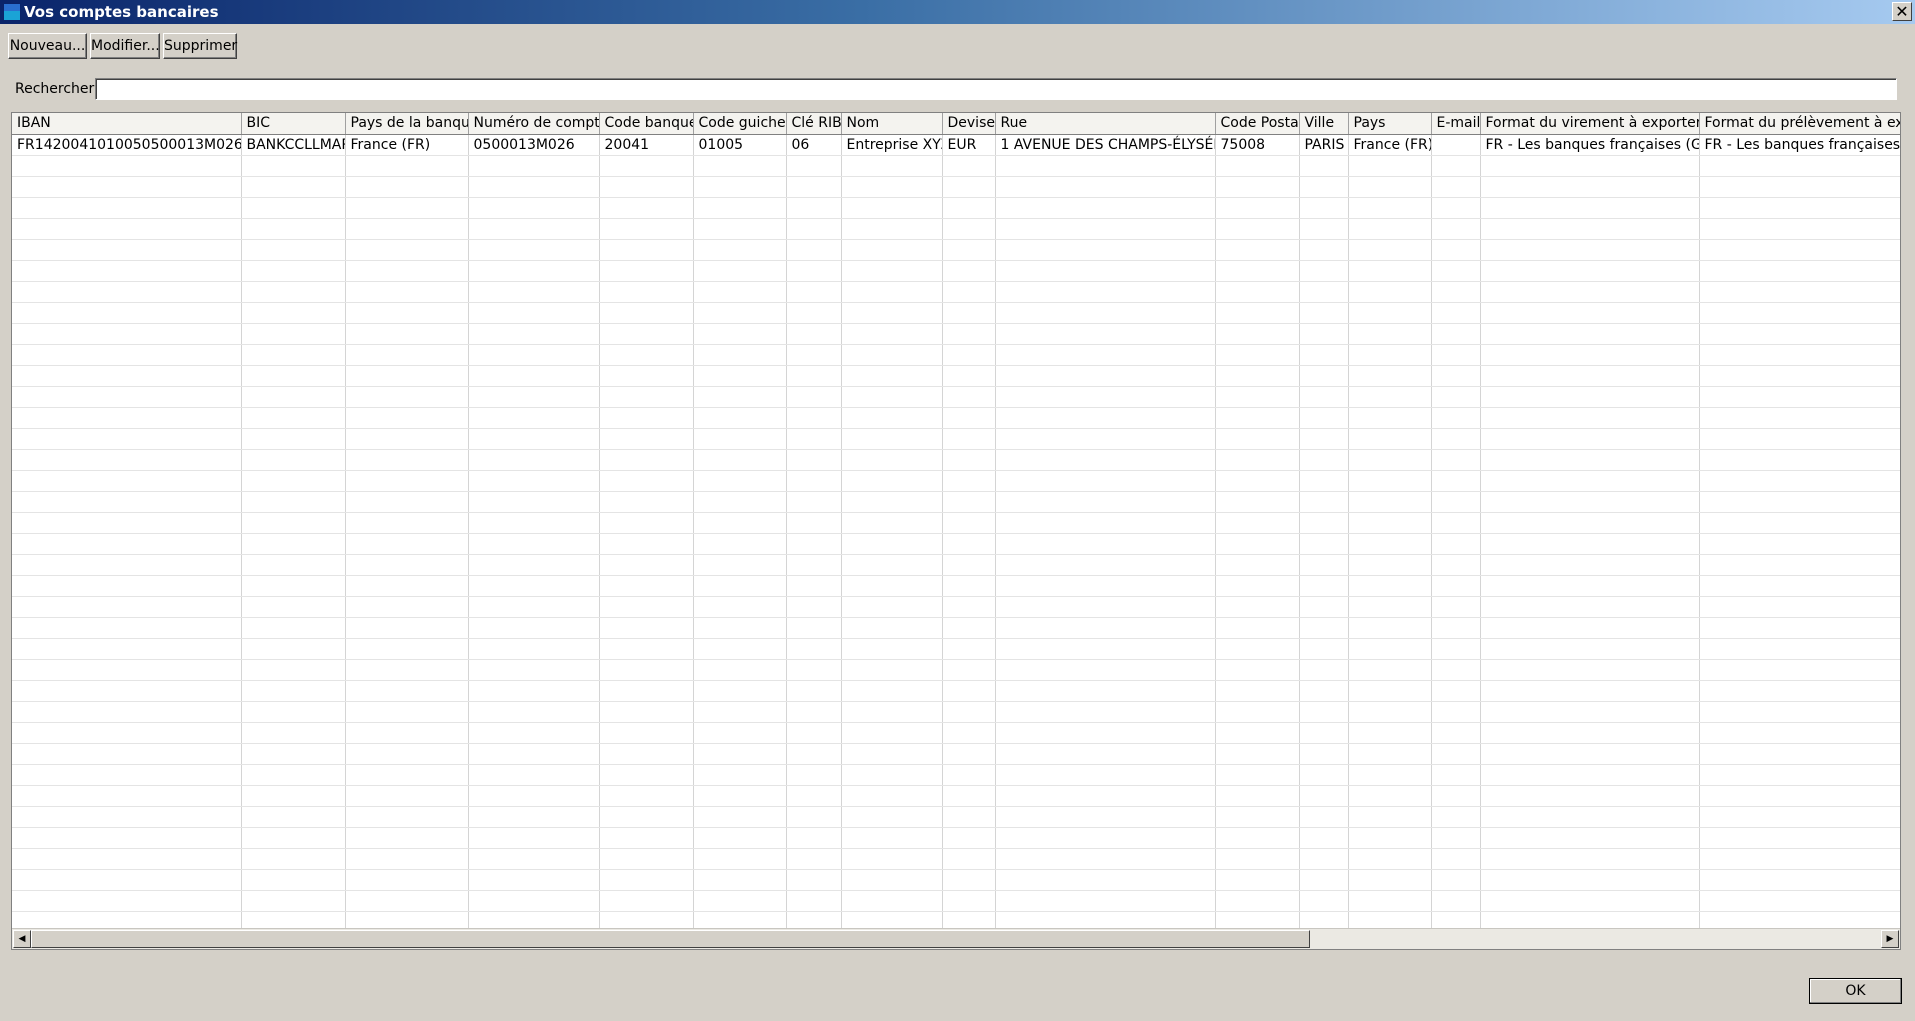 The image size is (1915, 1021). I want to click on column-header: Pays de la banque, so click(407, 124).